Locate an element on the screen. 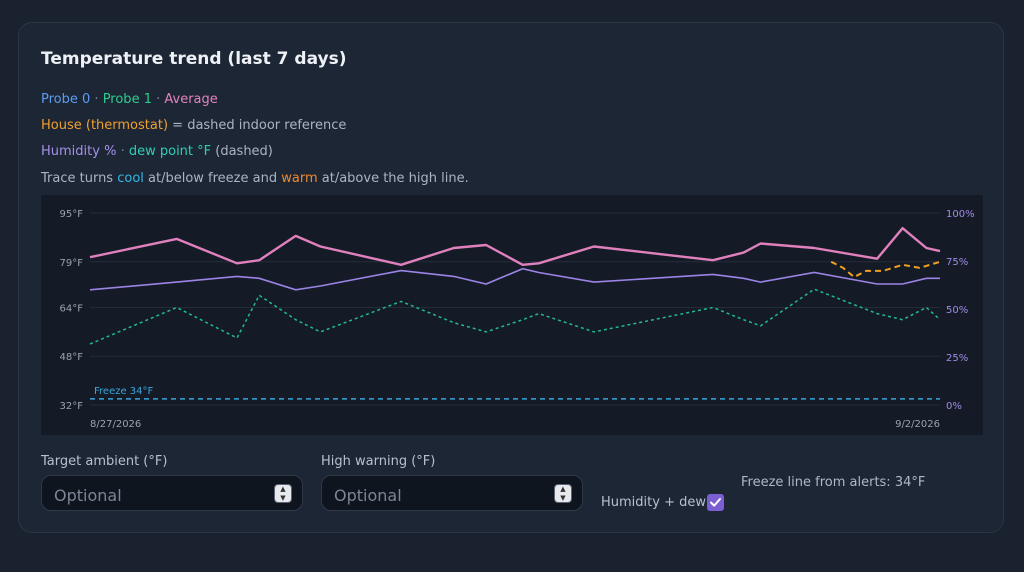 The height and width of the screenshot is (572, 1024). y-right-tick-label: 50% is located at coordinates (957, 310).